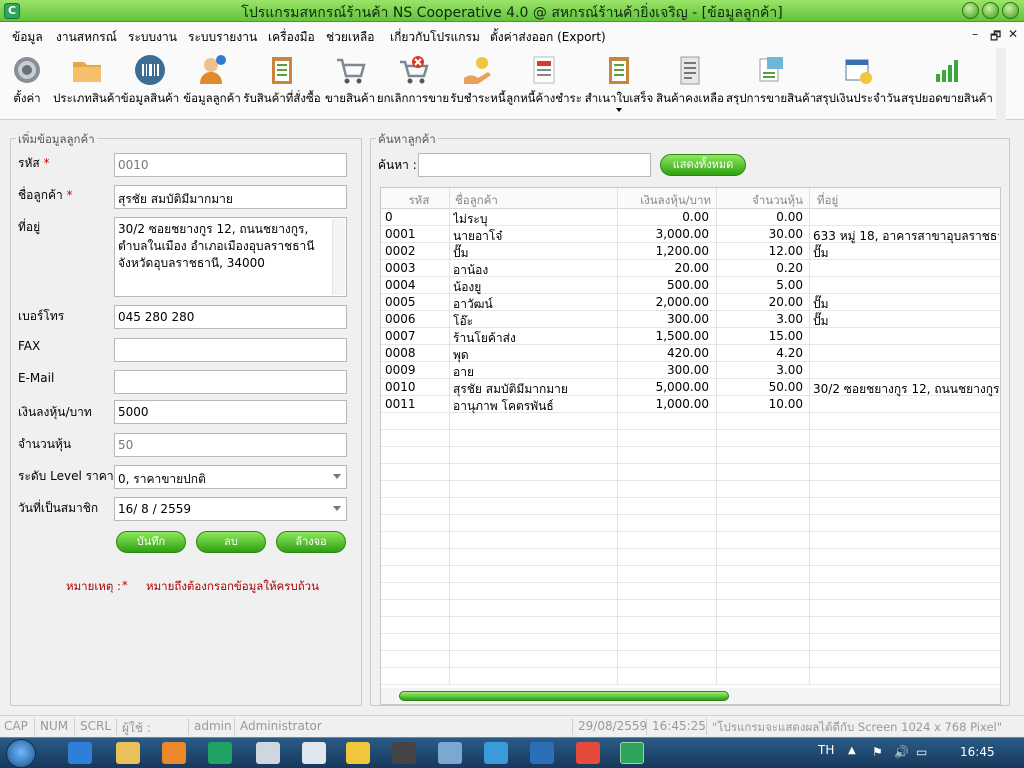 The image size is (1024, 768). I want to click on email-field, so click(230, 382).